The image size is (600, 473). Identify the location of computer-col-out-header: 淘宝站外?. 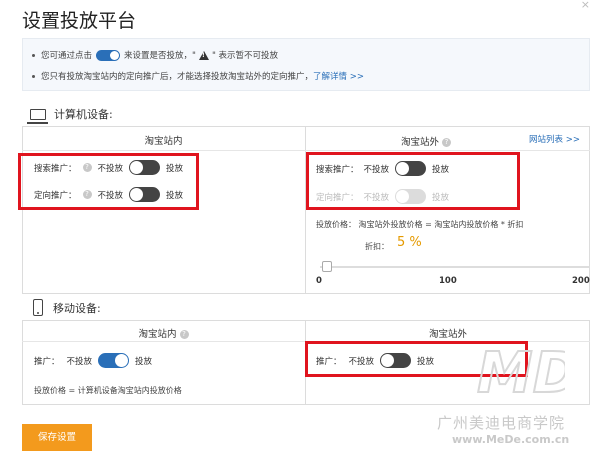
(426, 141).